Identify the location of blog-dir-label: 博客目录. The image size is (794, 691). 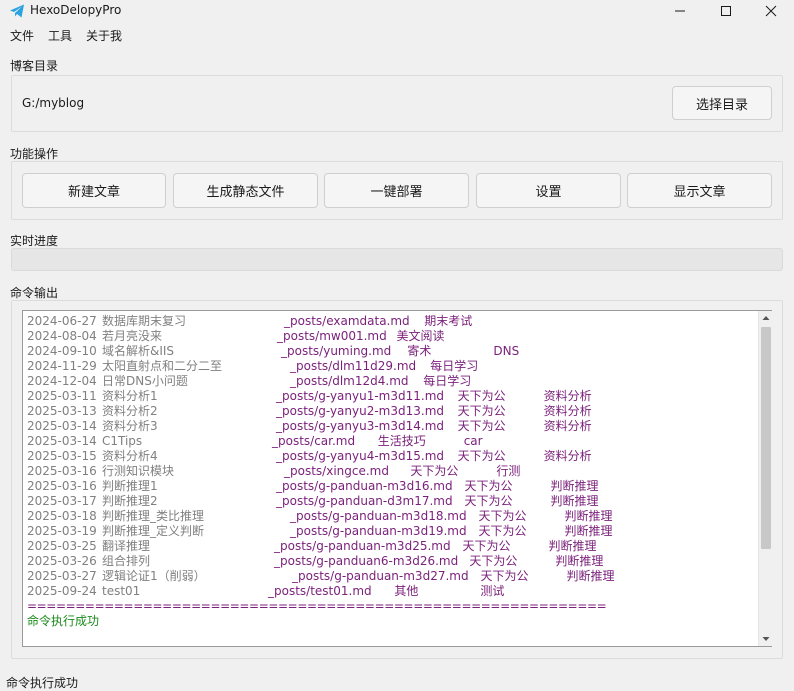
(34, 66).